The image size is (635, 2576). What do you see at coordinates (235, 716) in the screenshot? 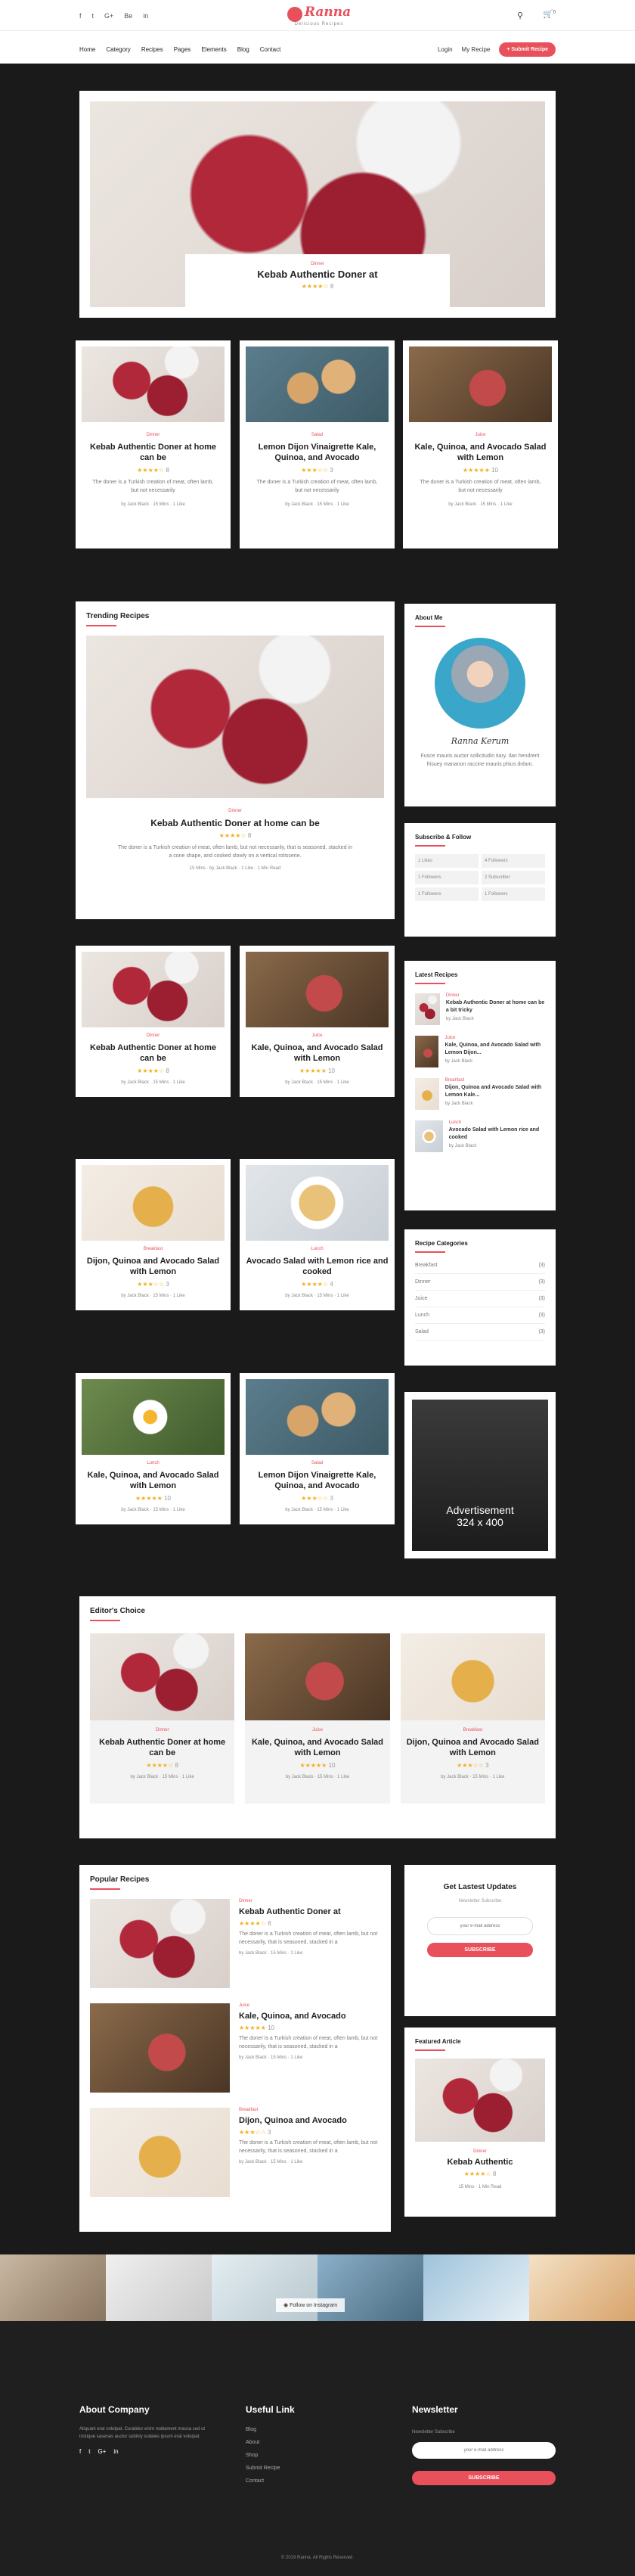
I see `trending-image` at bounding box center [235, 716].